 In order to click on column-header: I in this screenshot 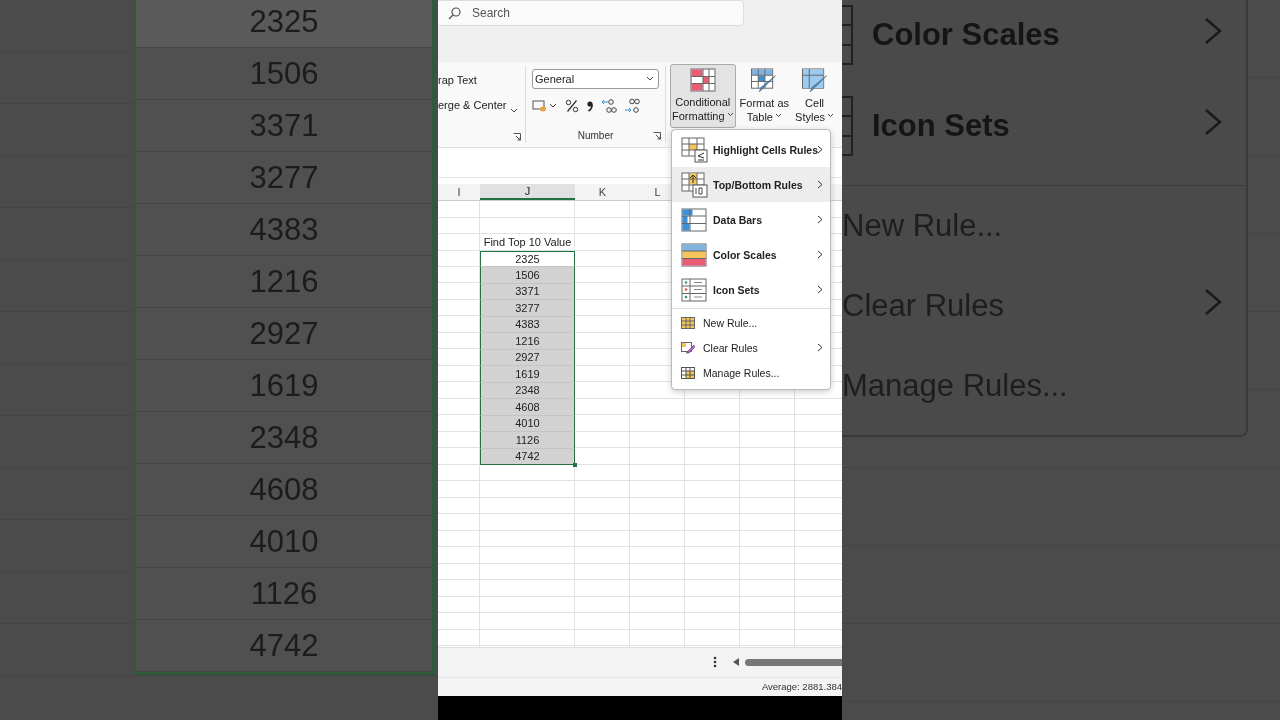, I will do `click(459, 192)`.